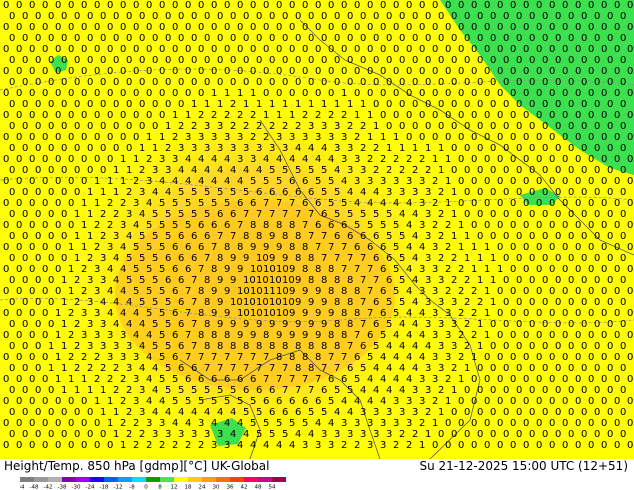  What do you see at coordinates (275, 302) in the screenshot?
I see `temp-label: 10` at bounding box center [275, 302].